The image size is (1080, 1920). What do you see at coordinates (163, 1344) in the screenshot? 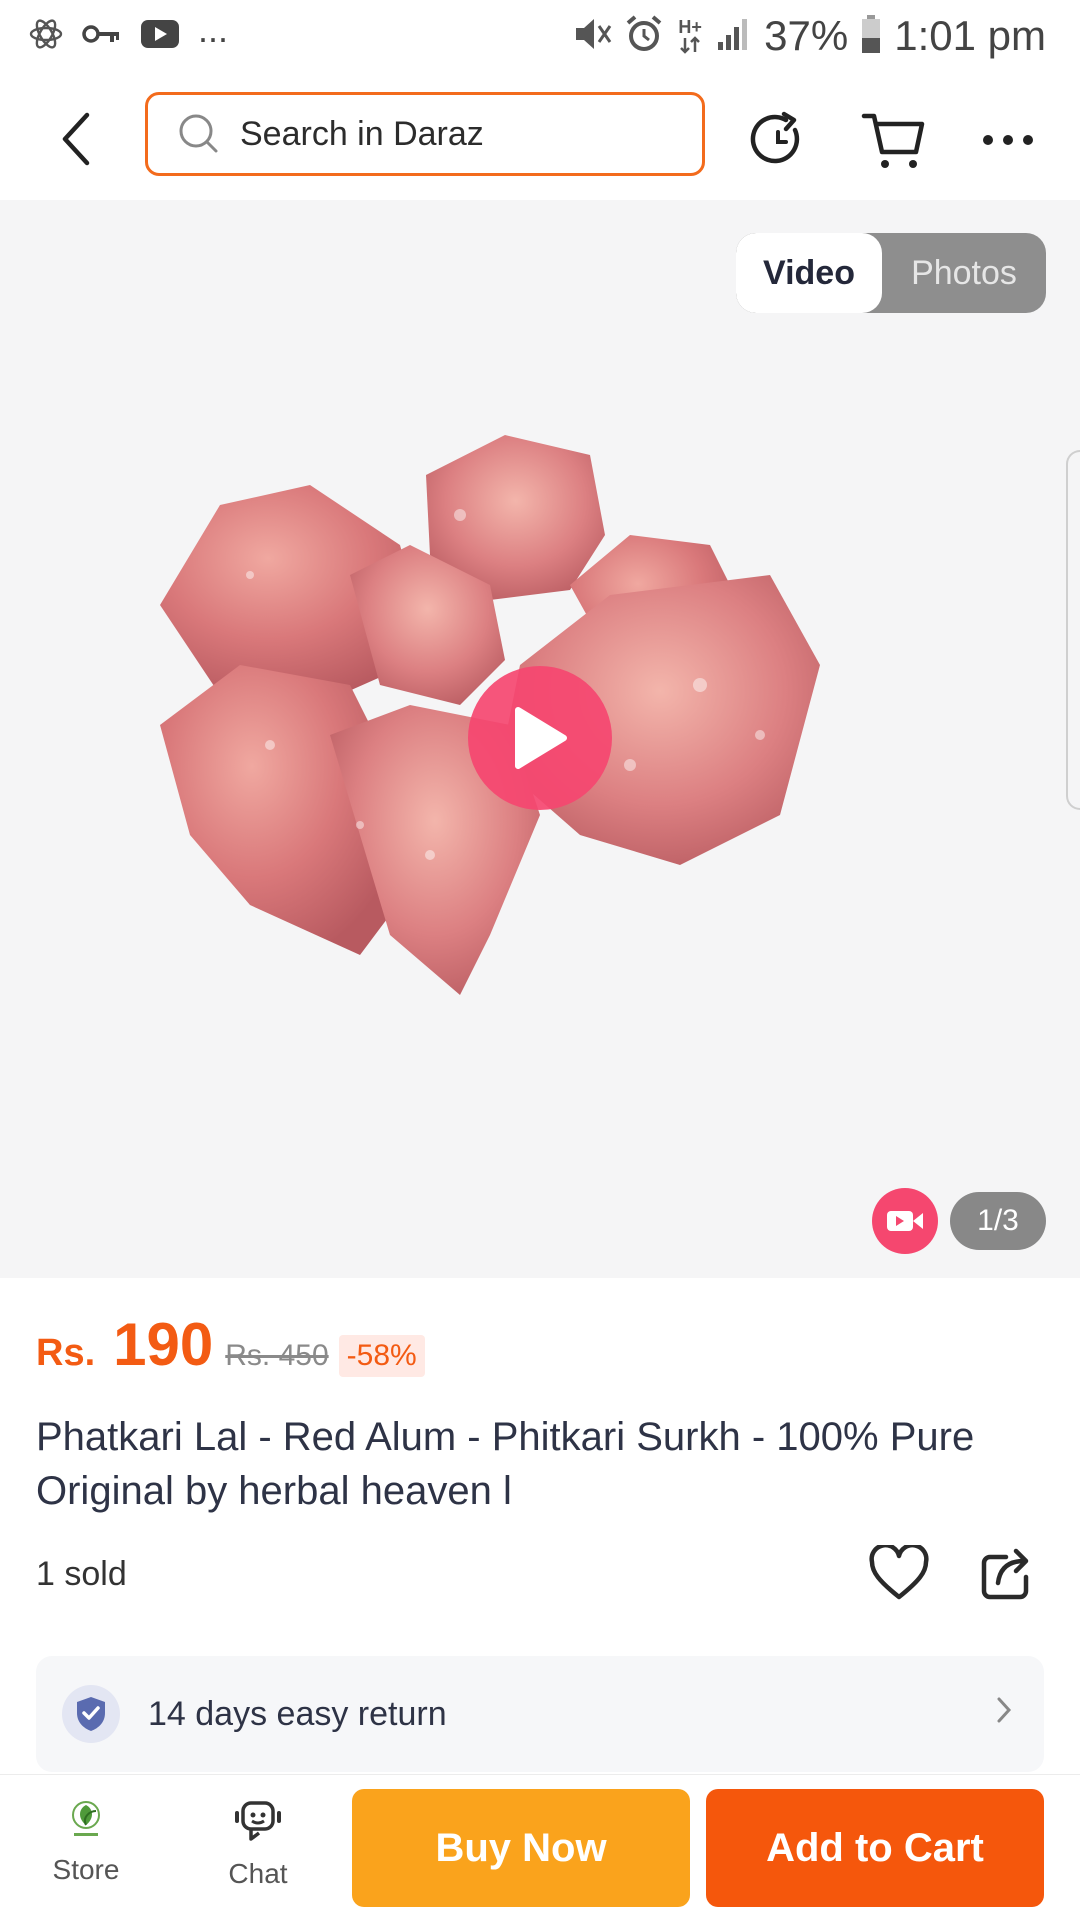
I see `current-price: 190` at bounding box center [163, 1344].